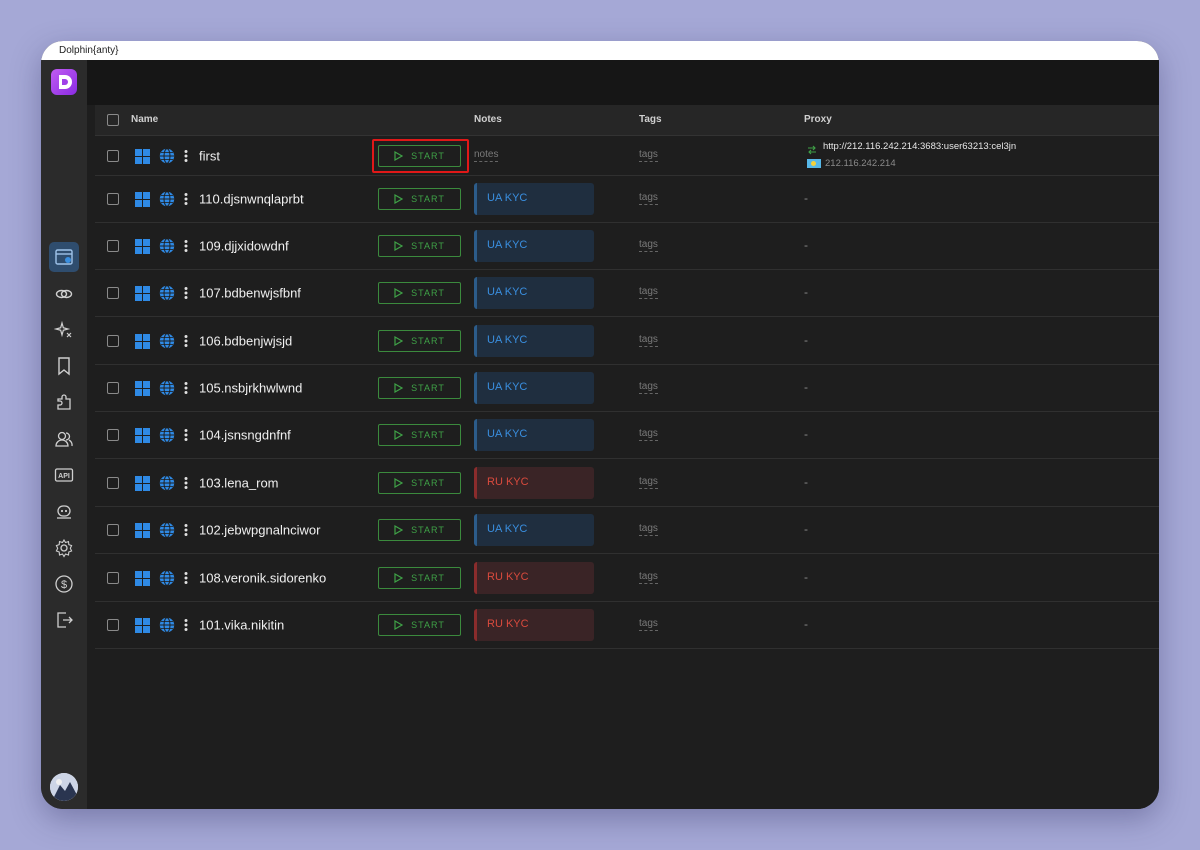 The image size is (1200, 850). I want to click on profile-name: 107.bdbenwjsfbnf, so click(263, 293).